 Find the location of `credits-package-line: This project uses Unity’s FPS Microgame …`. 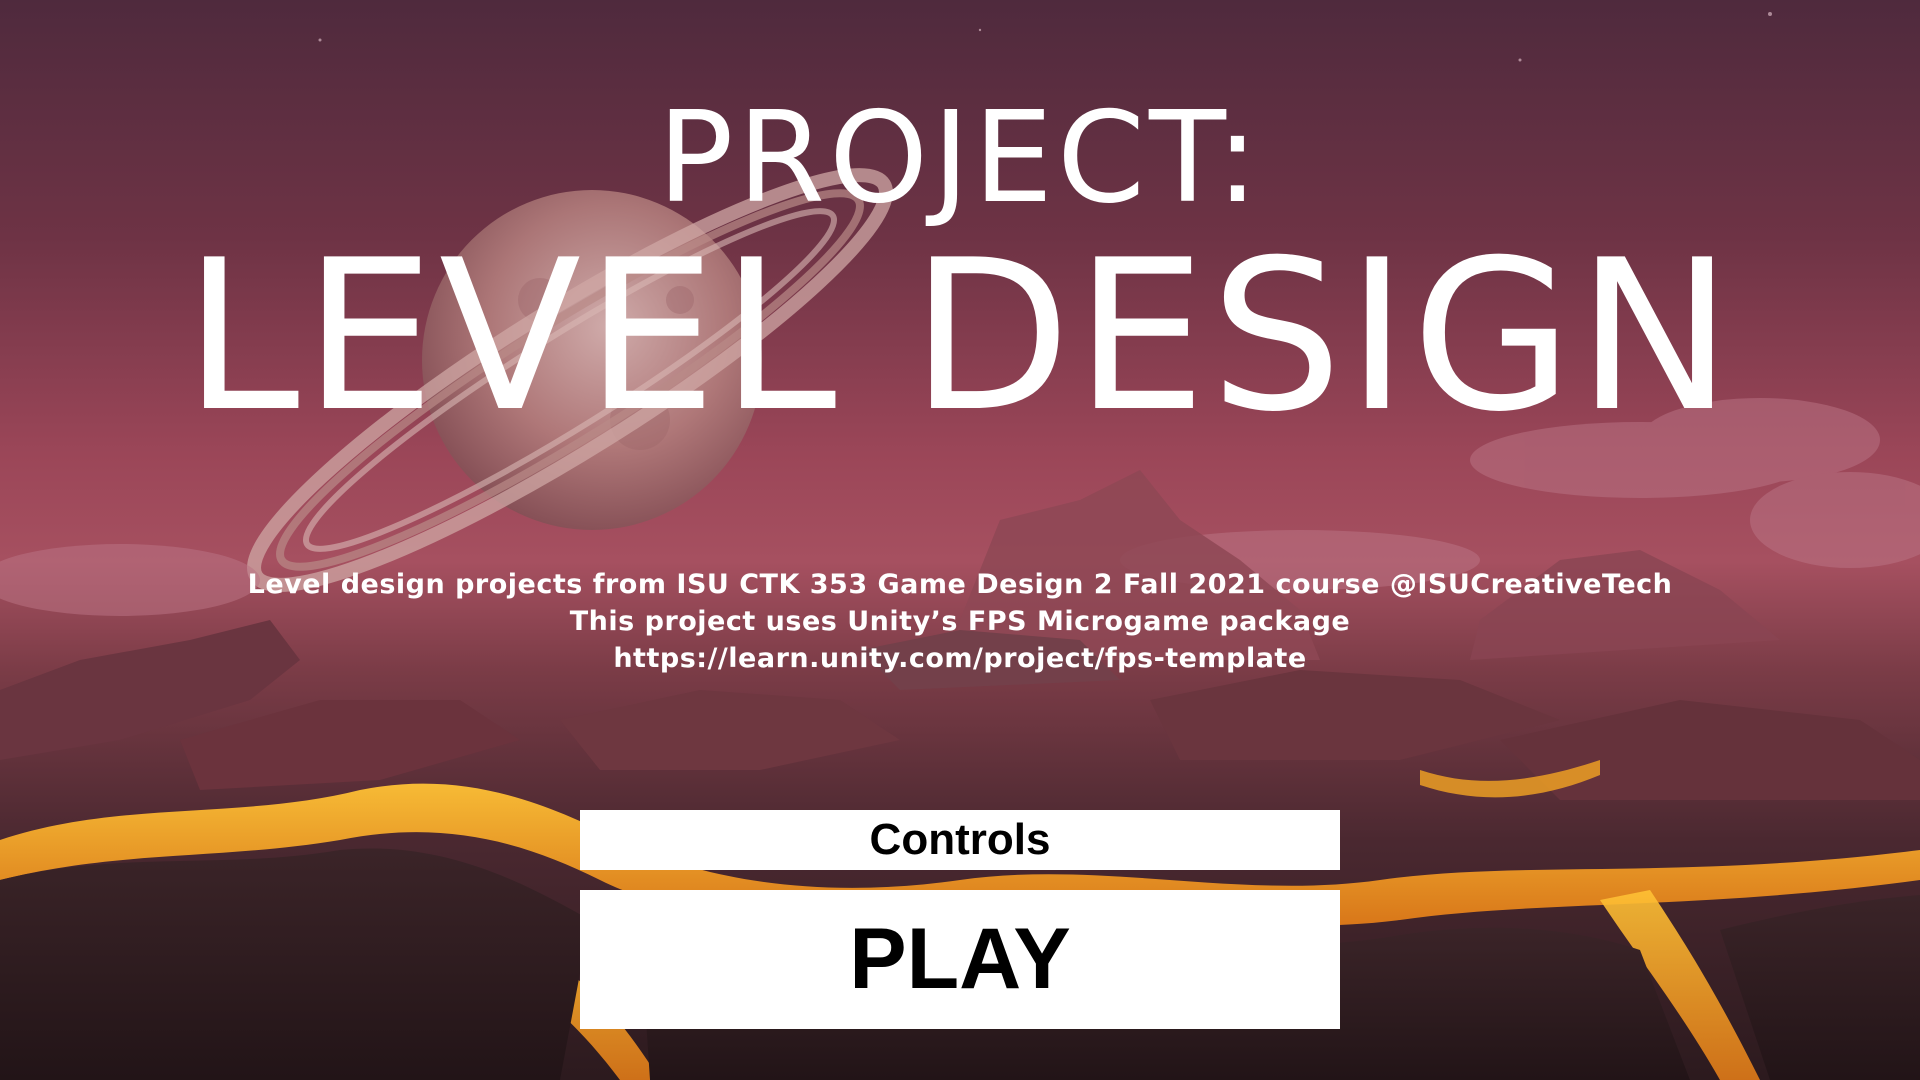

credits-package-line: This project uses Unity’s FPS Microgame … is located at coordinates (960, 621).